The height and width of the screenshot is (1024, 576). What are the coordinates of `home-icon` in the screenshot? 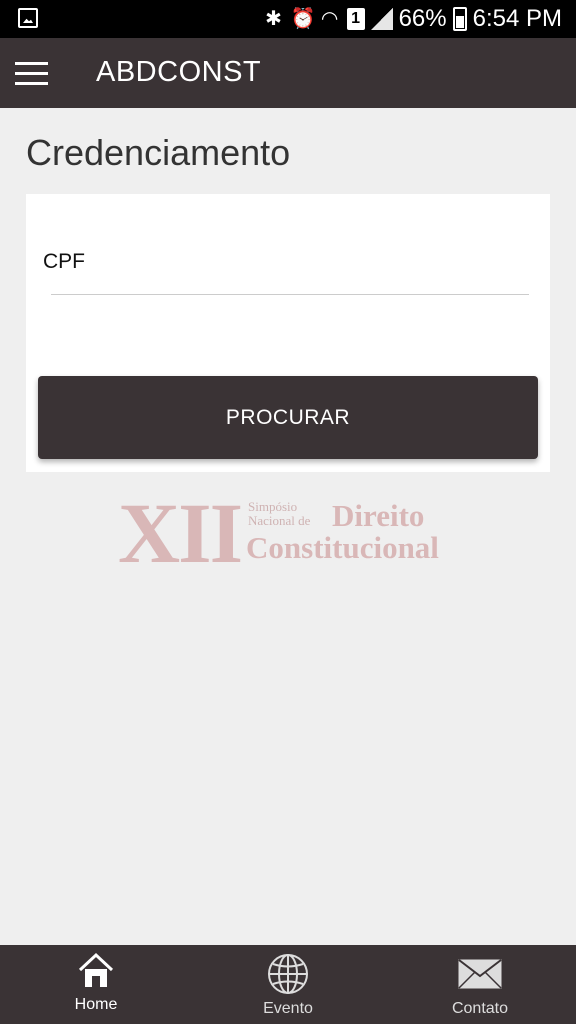 It's located at (96, 969).